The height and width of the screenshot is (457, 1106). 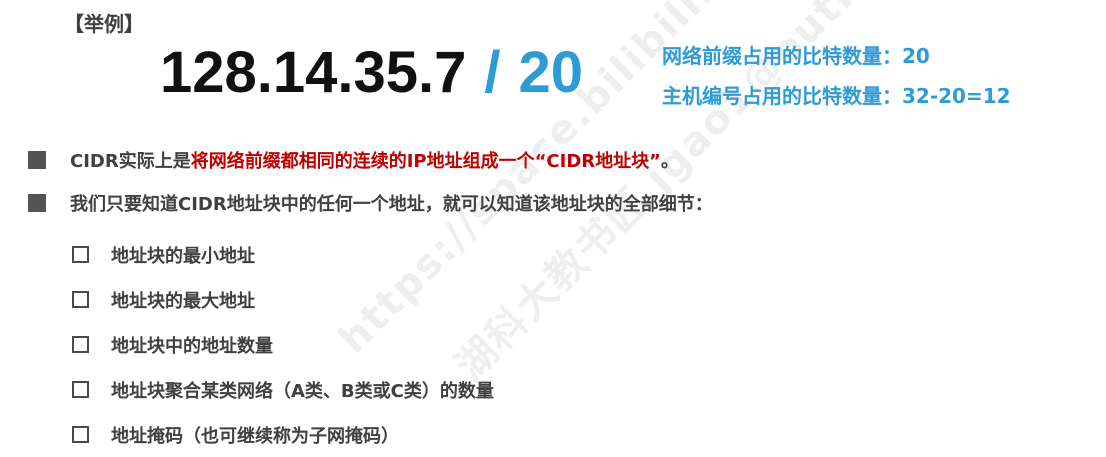 I want to click on example-label: 【举例】, so click(x=104, y=24).